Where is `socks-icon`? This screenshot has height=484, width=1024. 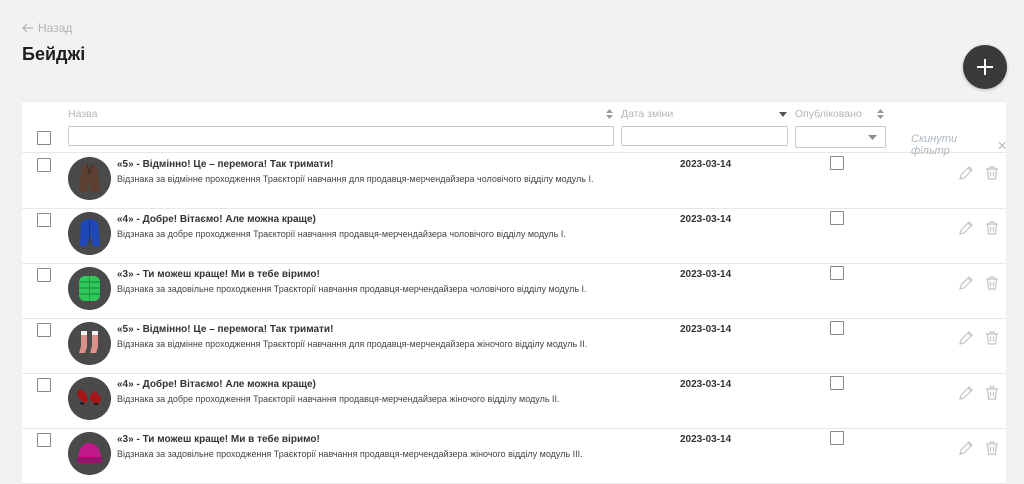 socks-icon is located at coordinates (89, 343).